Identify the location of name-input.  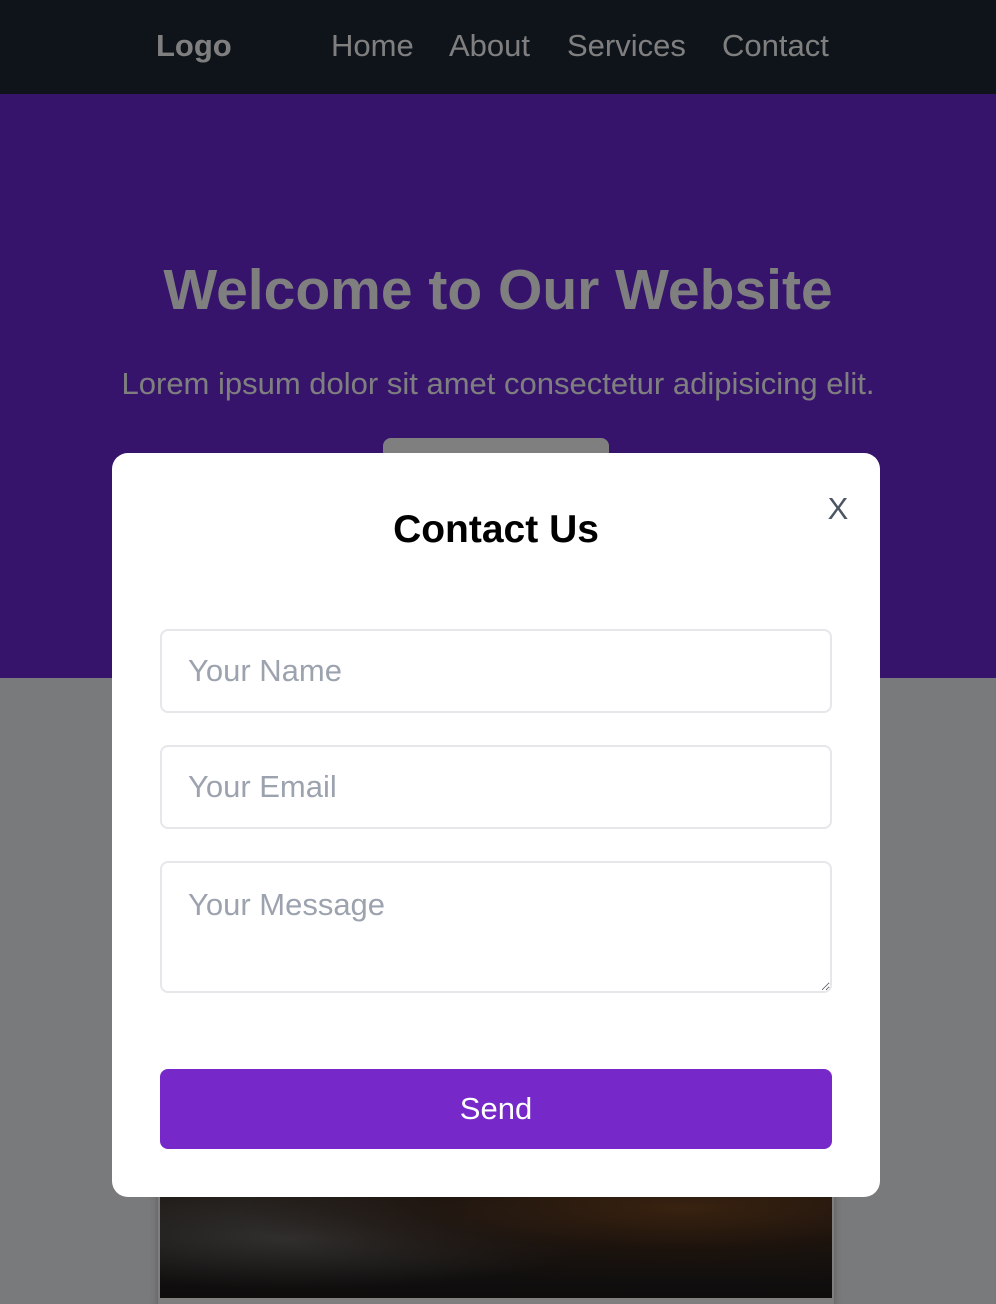
(496, 671).